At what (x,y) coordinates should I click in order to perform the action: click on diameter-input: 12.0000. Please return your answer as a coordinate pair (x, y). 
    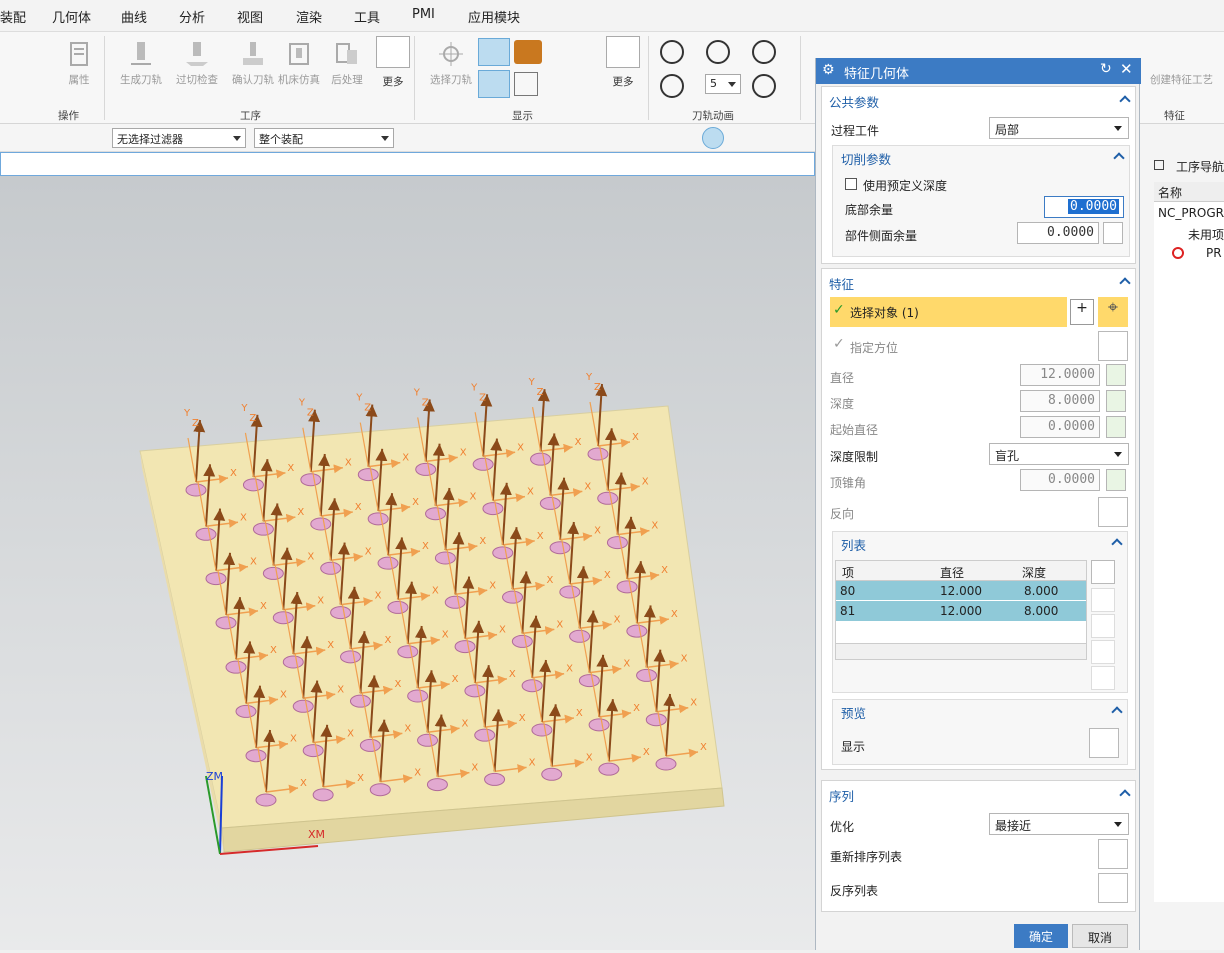
    Looking at the image, I should click on (1060, 375).